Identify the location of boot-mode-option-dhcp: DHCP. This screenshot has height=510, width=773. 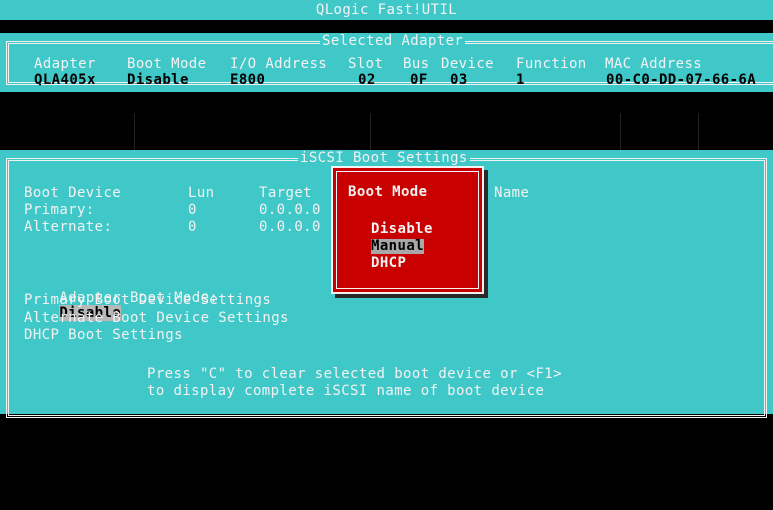
(388, 263).